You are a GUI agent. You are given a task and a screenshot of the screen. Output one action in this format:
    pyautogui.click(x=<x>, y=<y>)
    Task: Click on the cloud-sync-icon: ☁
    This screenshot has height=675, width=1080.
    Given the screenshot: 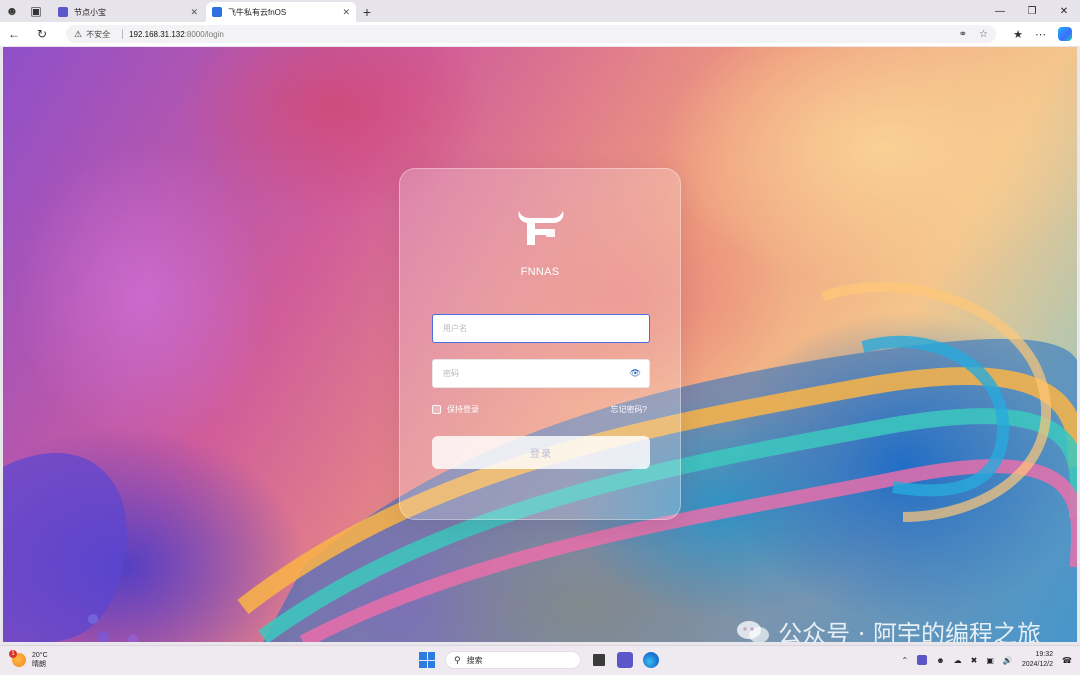 What is the action you would take?
    pyautogui.click(x=958, y=660)
    